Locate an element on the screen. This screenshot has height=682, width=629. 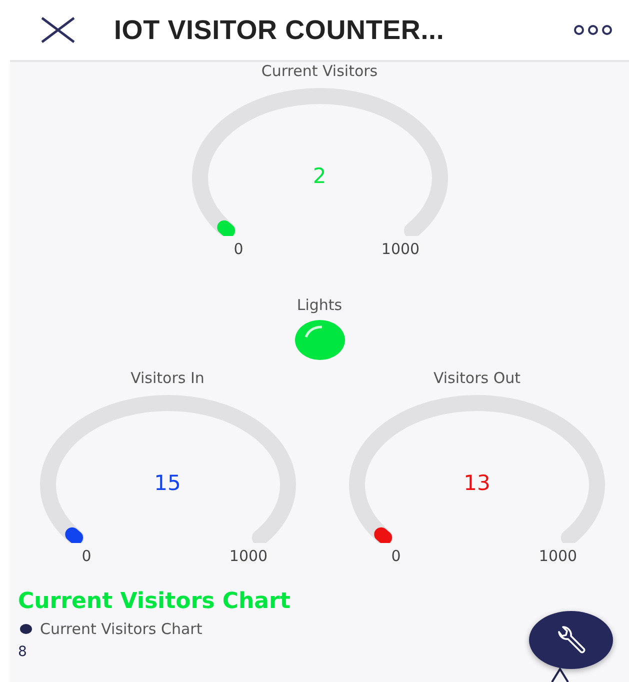
gauge-value: 13 is located at coordinates (477, 483).